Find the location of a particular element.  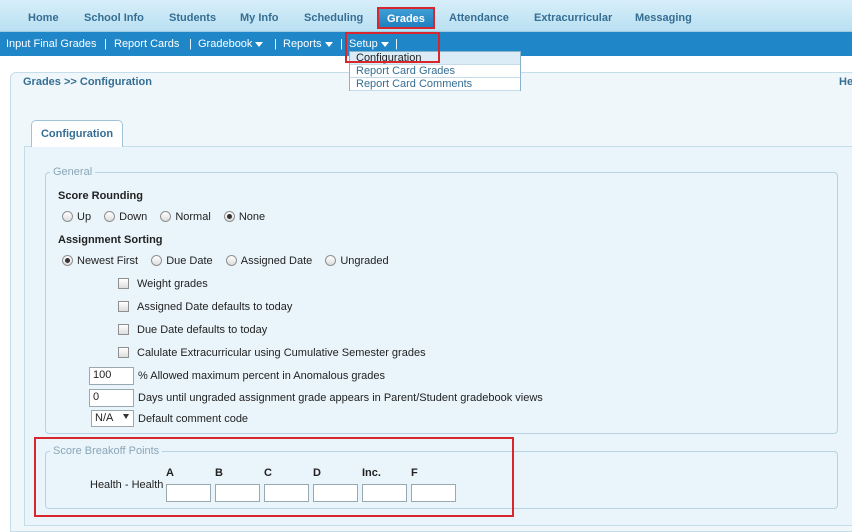

score-rounding-up: Up is located at coordinates (76, 217).